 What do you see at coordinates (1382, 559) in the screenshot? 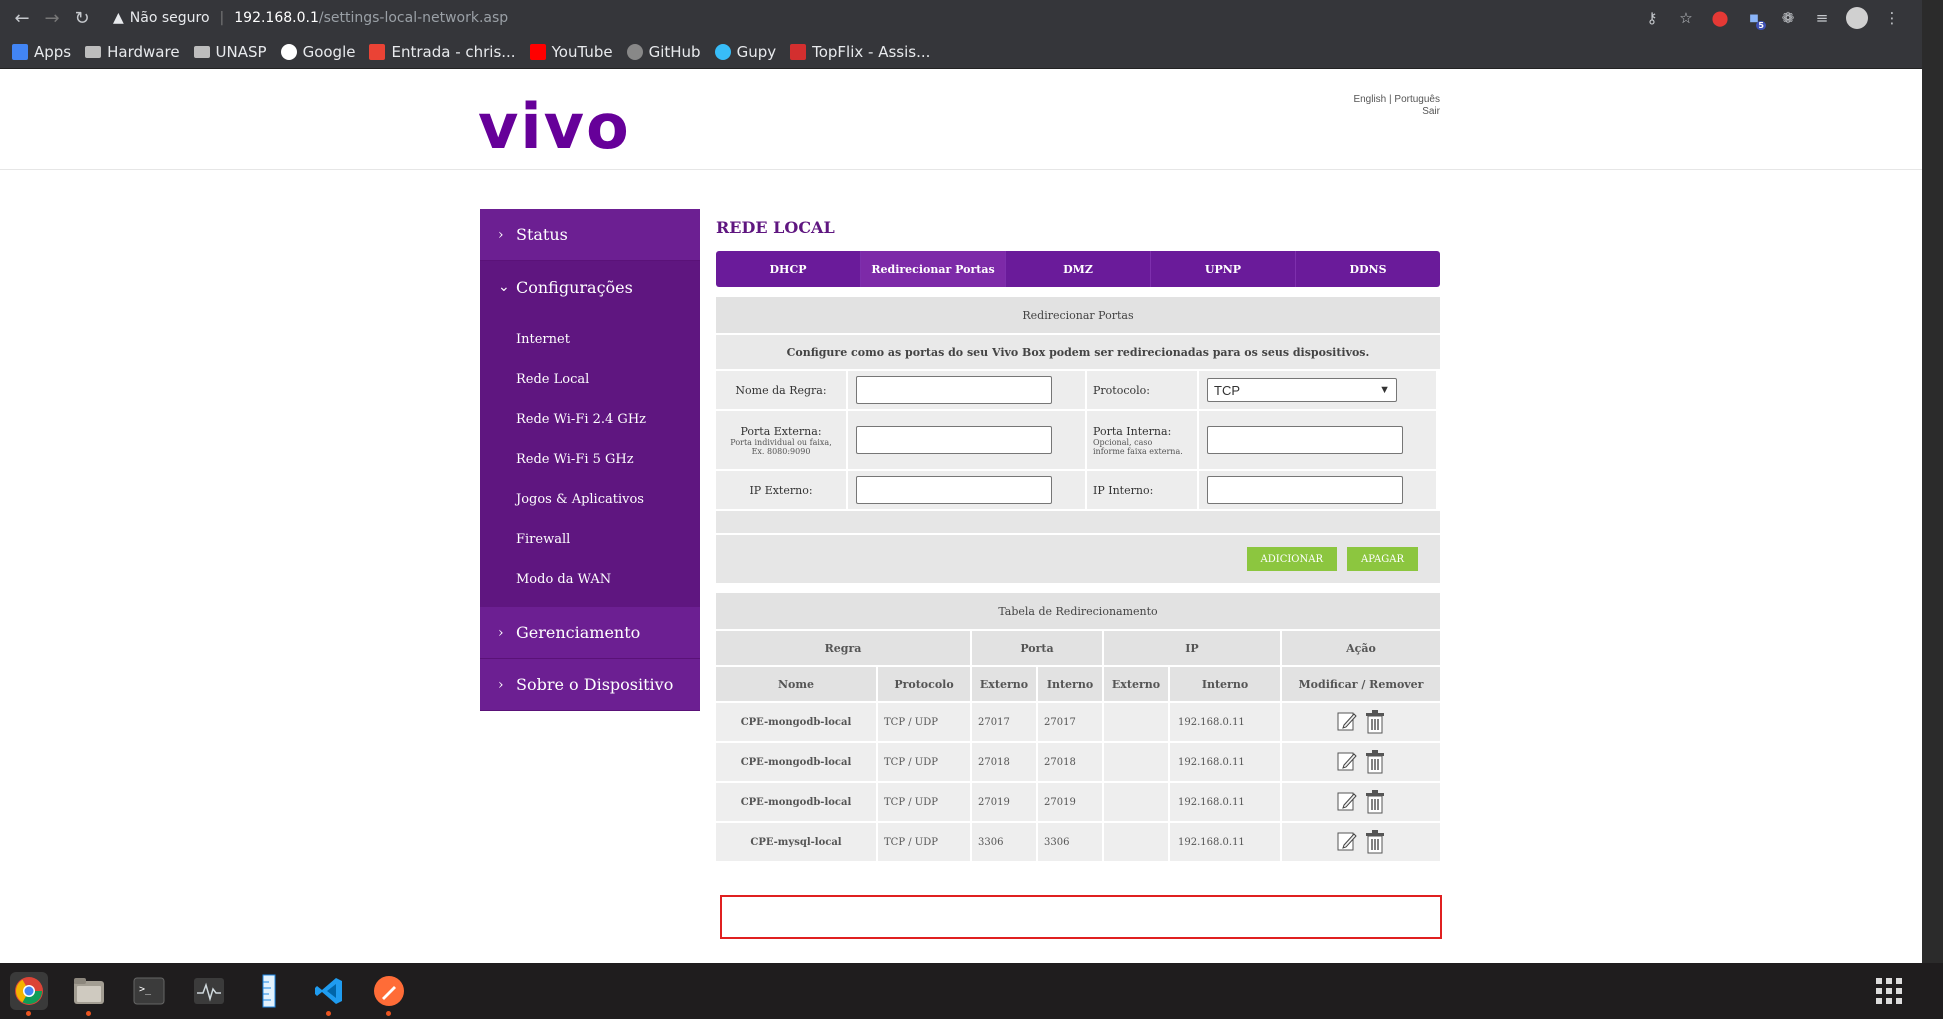
I see `clear-button: APAGAR` at bounding box center [1382, 559].